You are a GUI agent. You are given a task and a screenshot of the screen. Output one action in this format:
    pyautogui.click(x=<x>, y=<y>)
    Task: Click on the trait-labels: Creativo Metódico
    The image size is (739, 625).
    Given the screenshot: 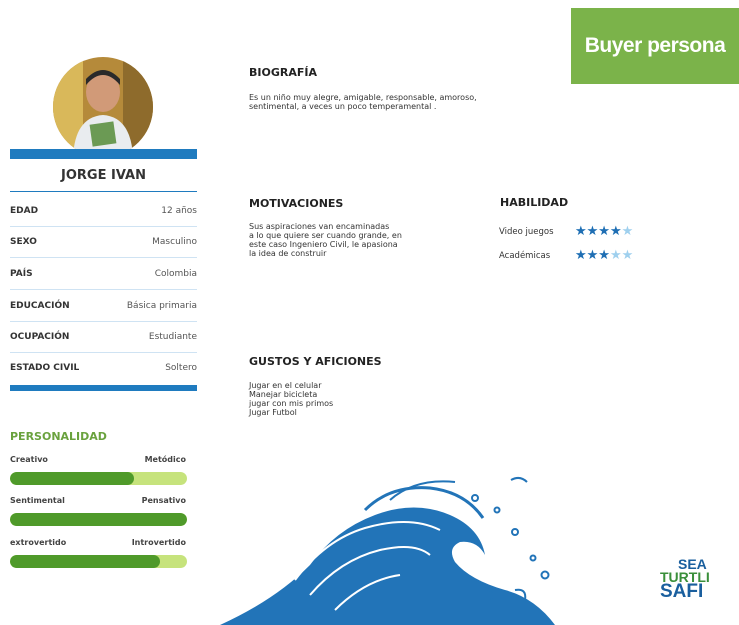 What is the action you would take?
    pyautogui.click(x=98, y=459)
    